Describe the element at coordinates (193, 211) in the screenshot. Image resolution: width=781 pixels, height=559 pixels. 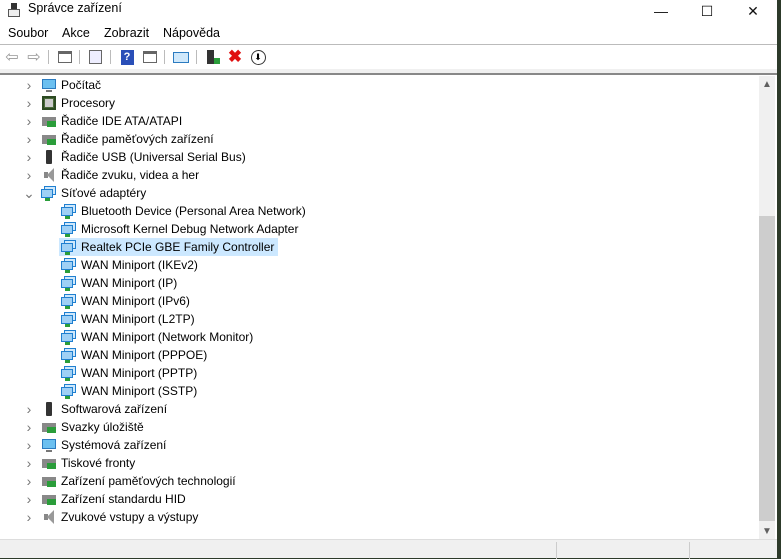
I see `item-label: Bluetooth Device (Personal Area Network)` at that location.